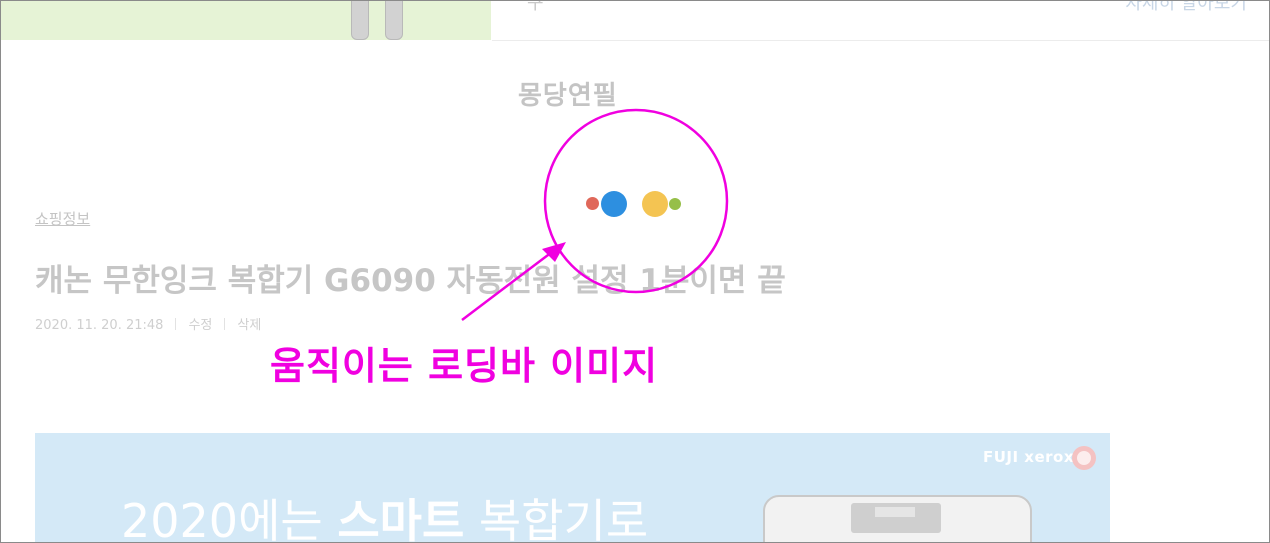 The height and width of the screenshot is (543, 1270). Describe the element at coordinates (614, 204) in the screenshot. I see `loading-dot-blue` at that location.